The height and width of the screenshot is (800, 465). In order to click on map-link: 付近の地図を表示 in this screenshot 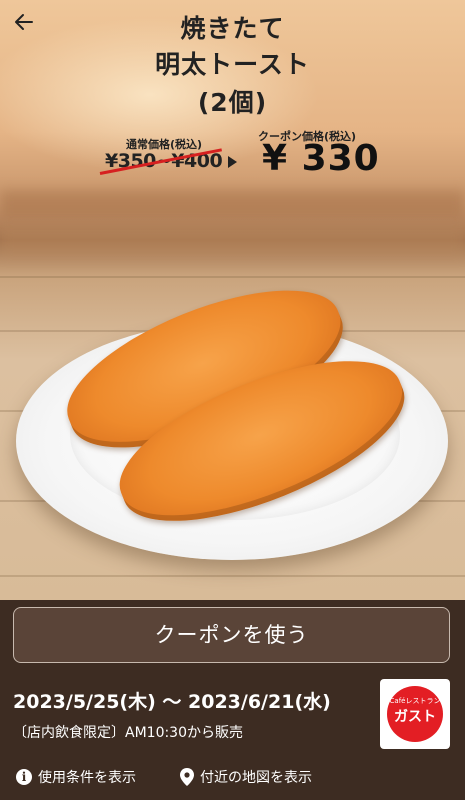, I will do `click(246, 777)`.